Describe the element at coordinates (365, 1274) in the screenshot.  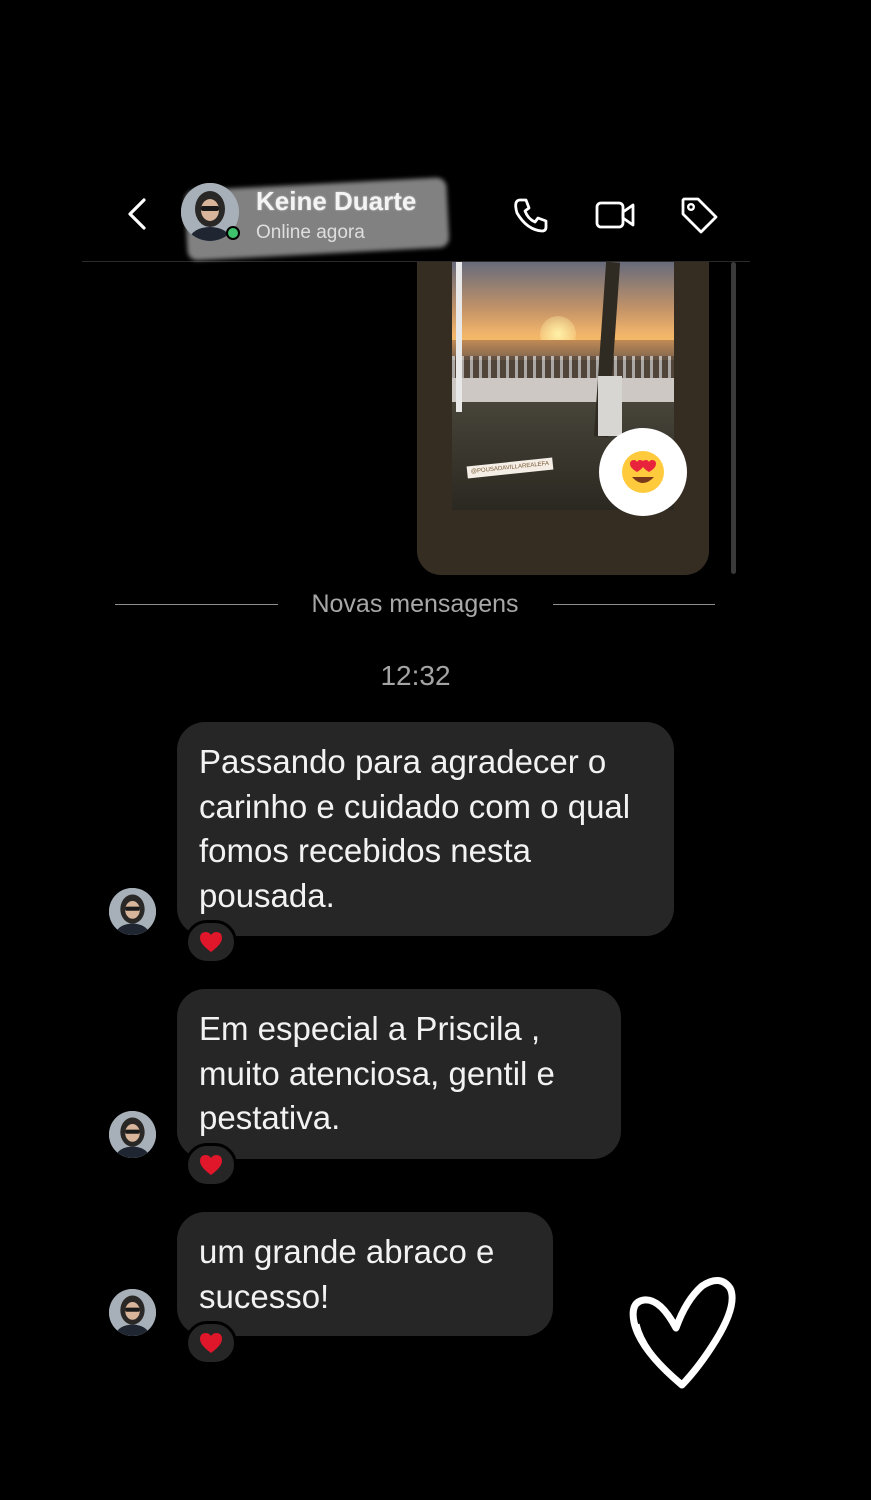
I see `message-bubble: um grande abraco e sucesso!` at that location.